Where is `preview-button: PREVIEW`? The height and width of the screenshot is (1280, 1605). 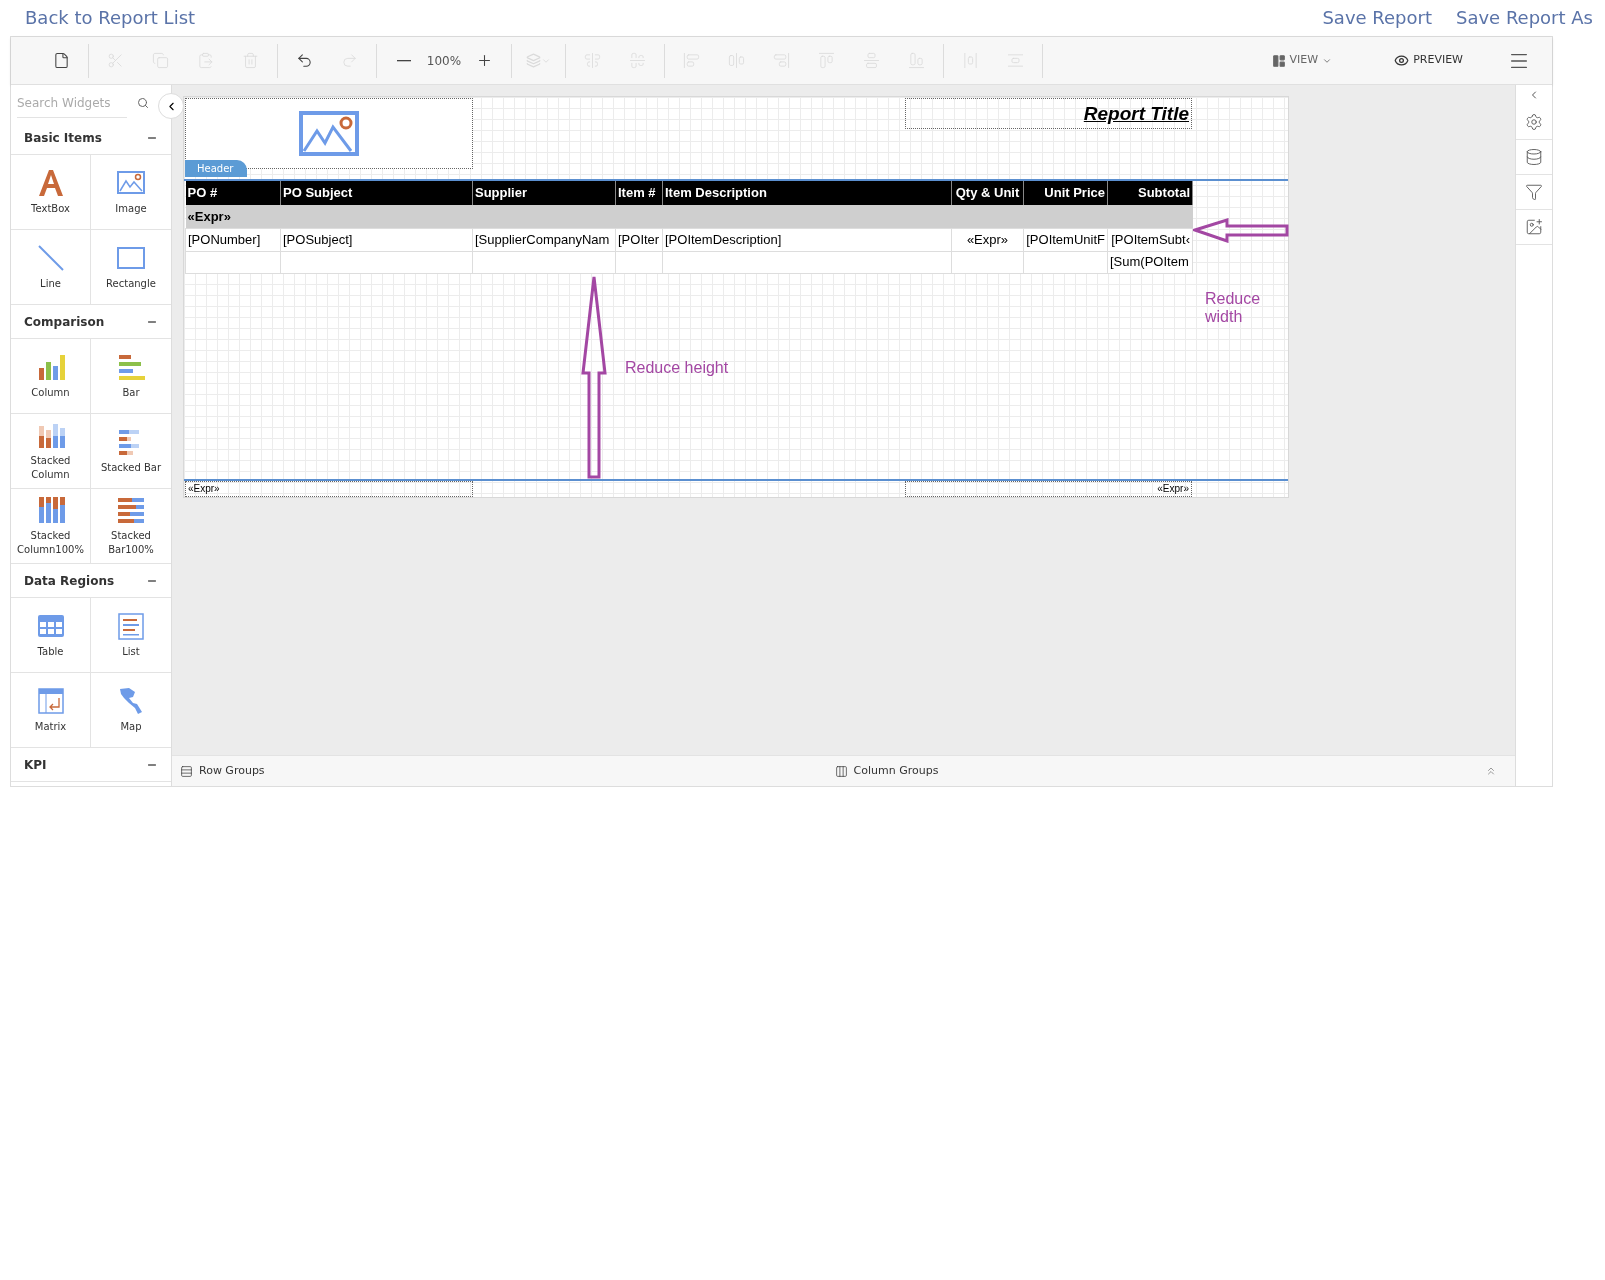 preview-button: PREVIEW is located at coordinates (1428, 60).